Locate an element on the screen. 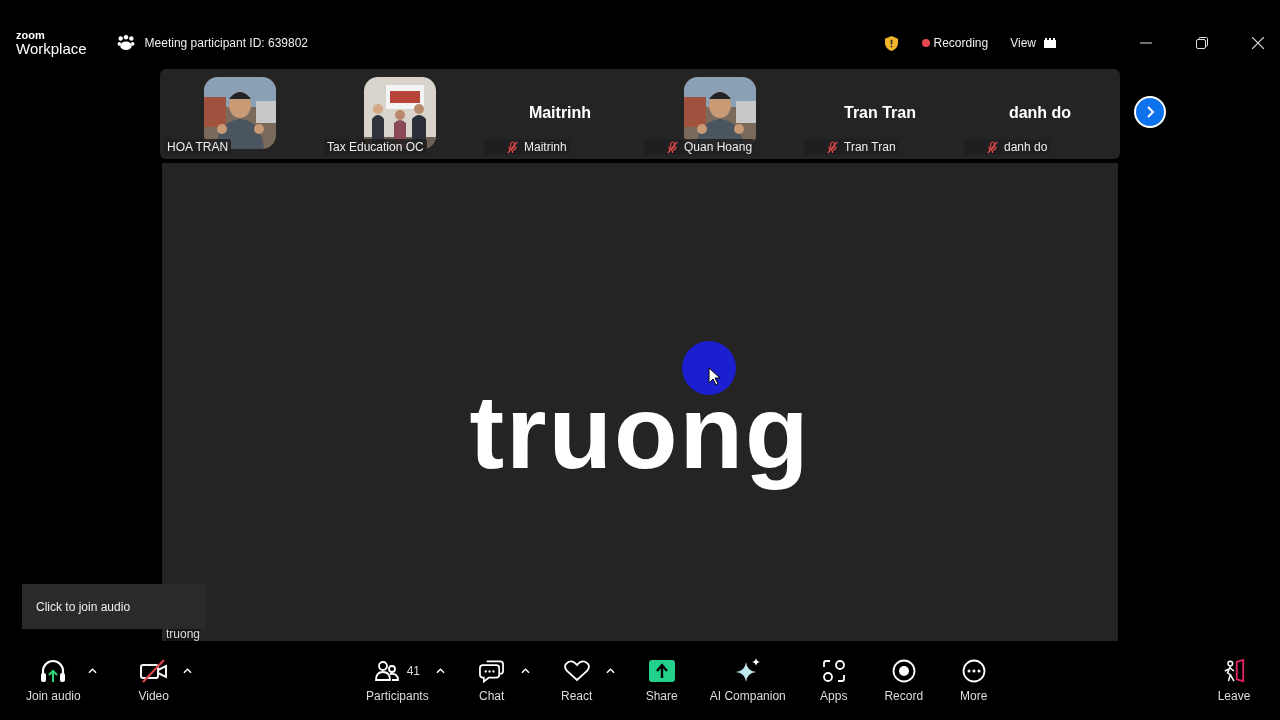 The image size is (1280, 720). participant-tile: Quan Hoang is located at coordinates (720, 114).